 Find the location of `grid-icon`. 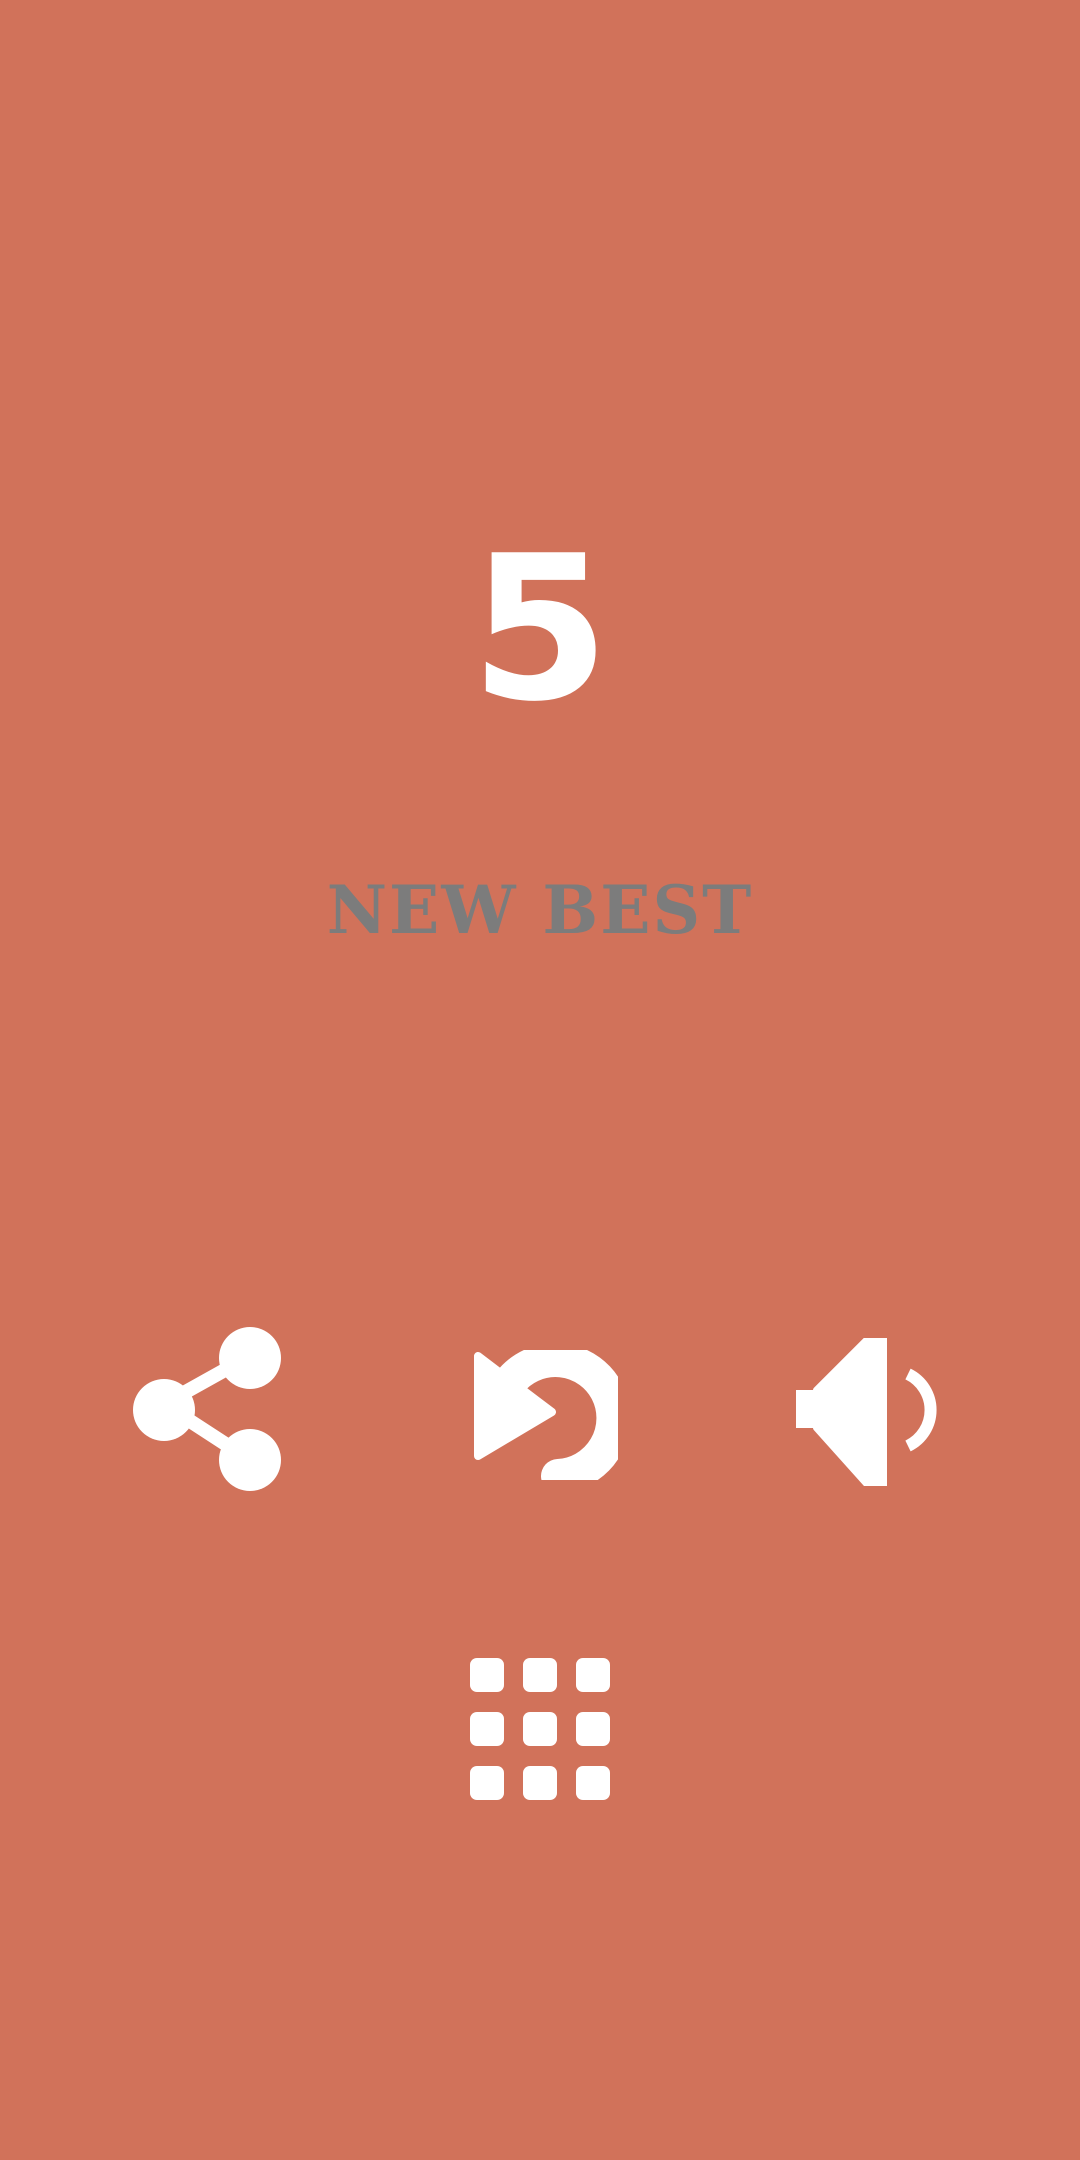

grid-icon is located at coordinates (540, 1729).